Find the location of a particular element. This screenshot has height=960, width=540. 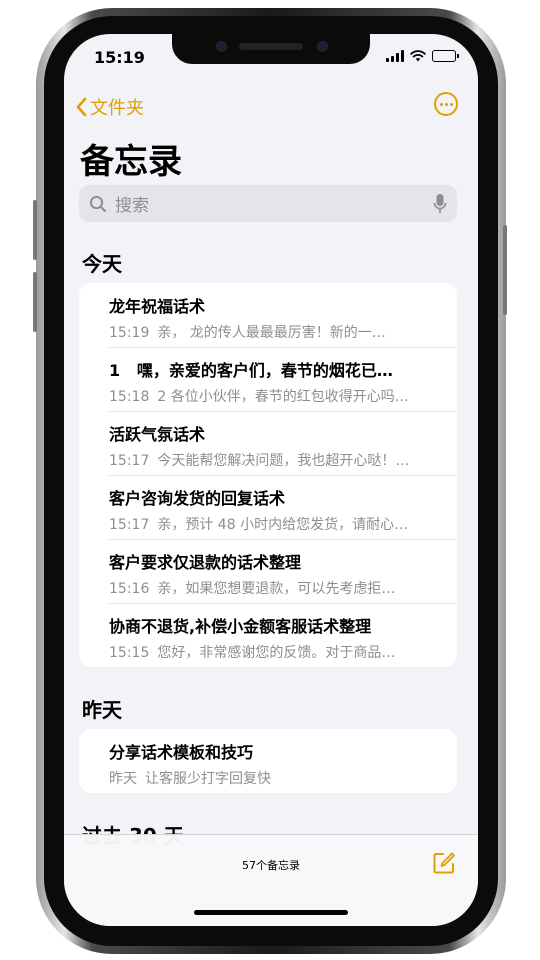

section-title-today: 今天 is located at coordinates (102, 264).